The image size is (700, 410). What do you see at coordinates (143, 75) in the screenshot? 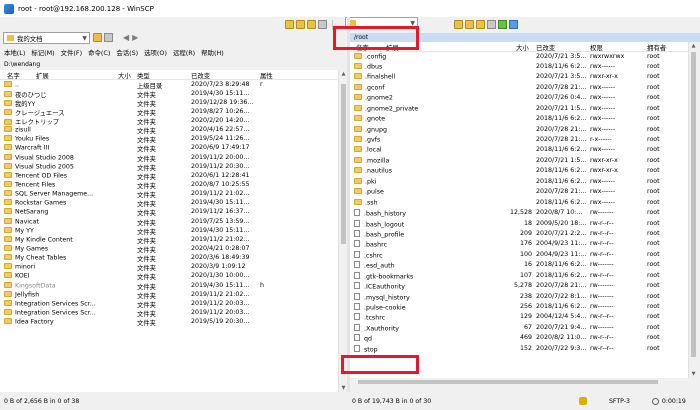
I see `col-type: 类型` at bounding box center [143, 75].